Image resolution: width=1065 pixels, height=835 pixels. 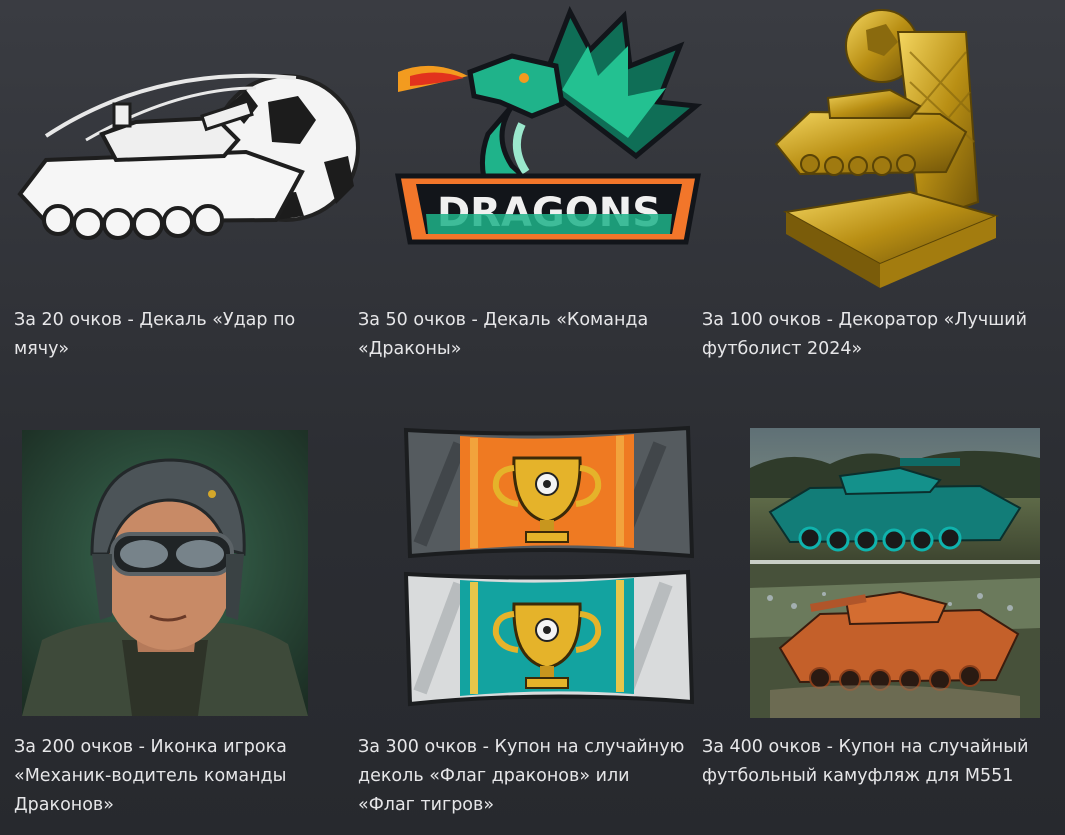 I want to click on reward-6-image, so click(x=895, y=573).